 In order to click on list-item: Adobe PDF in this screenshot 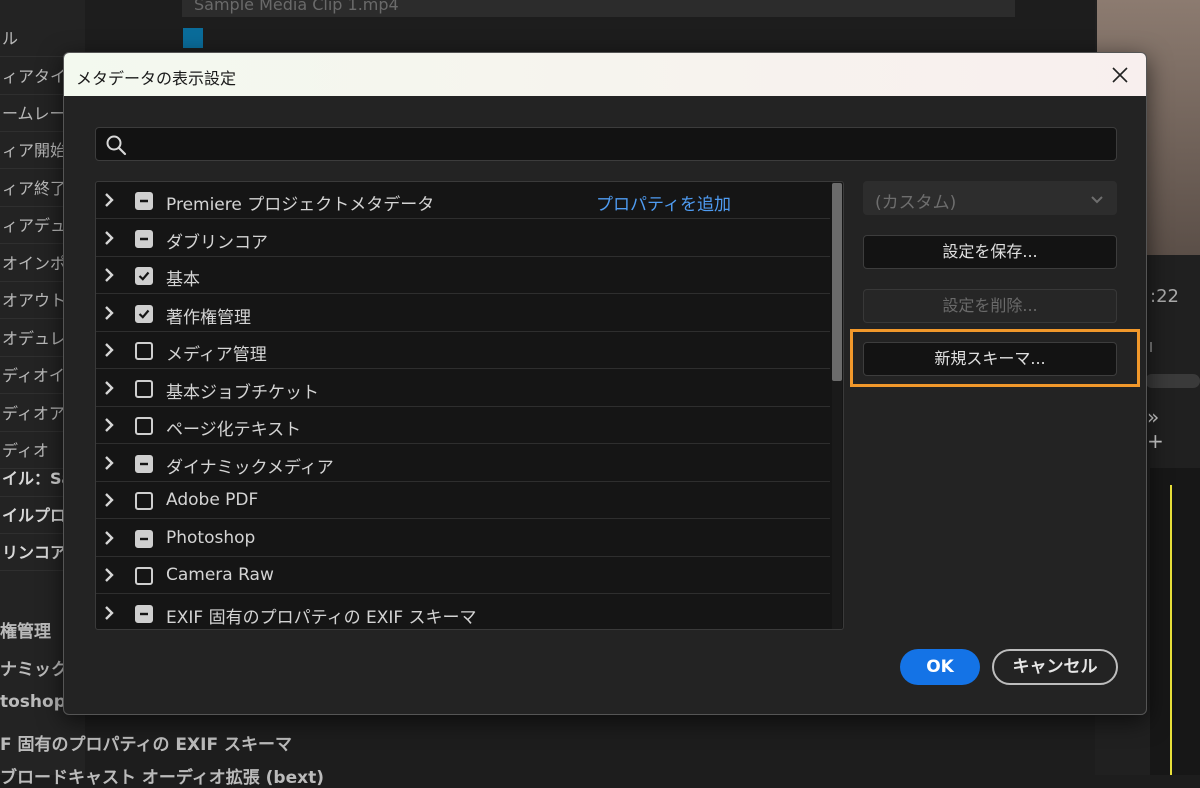, I will do `click(463, 500)`.